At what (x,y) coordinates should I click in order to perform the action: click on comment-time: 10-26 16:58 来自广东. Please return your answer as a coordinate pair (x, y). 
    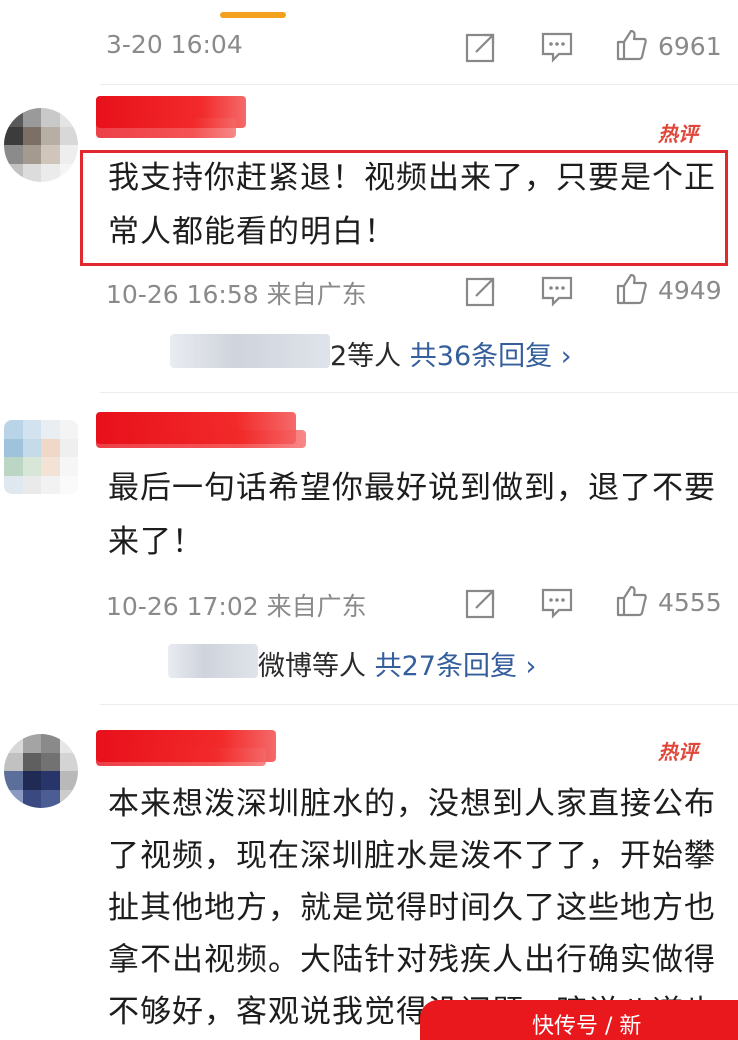
    Looking at the image, I should click on (236, 294).